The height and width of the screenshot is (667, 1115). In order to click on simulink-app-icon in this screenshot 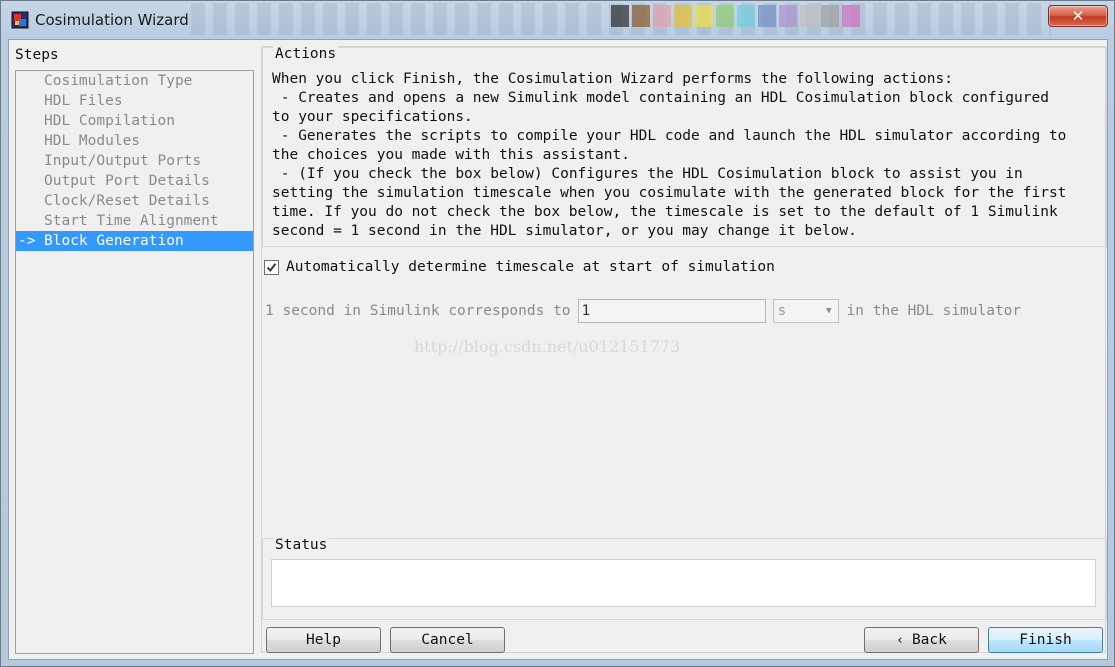, I will do `click(20, 20)`.